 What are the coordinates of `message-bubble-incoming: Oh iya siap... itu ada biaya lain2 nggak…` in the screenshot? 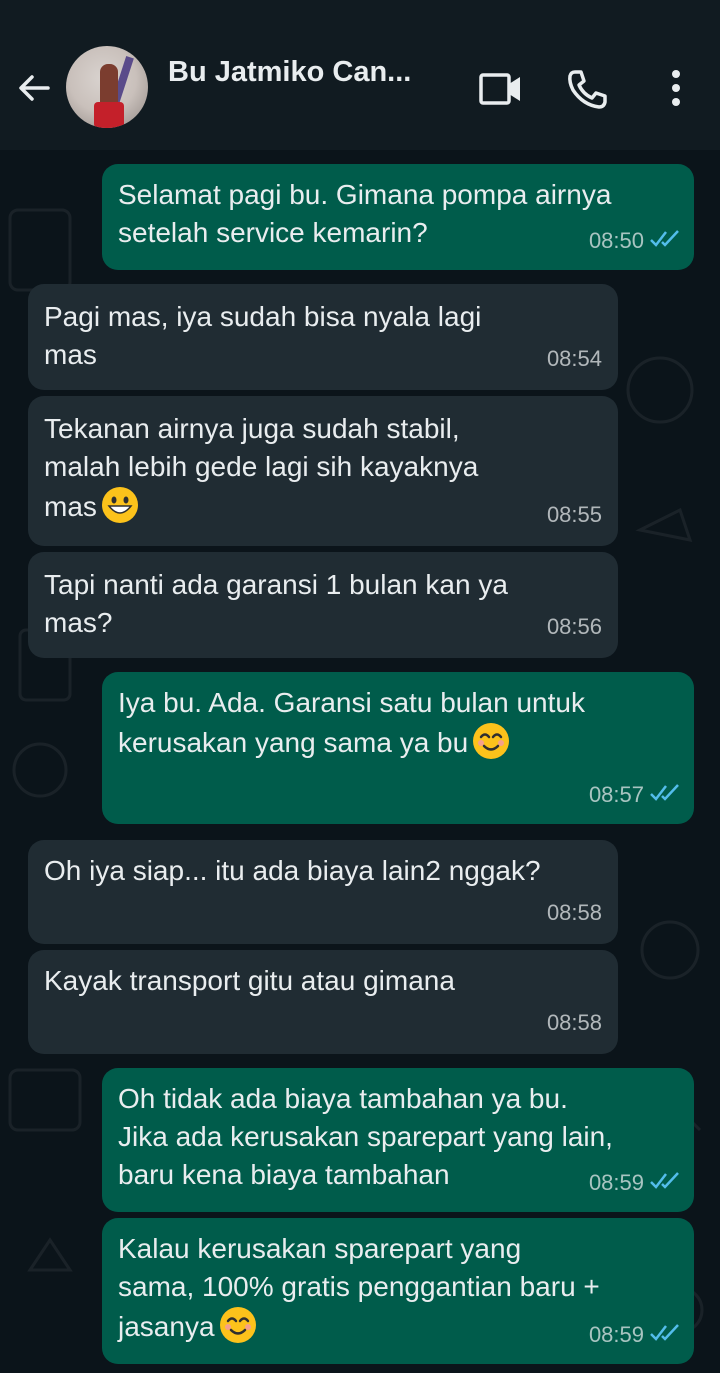 It's located at (323, 892).